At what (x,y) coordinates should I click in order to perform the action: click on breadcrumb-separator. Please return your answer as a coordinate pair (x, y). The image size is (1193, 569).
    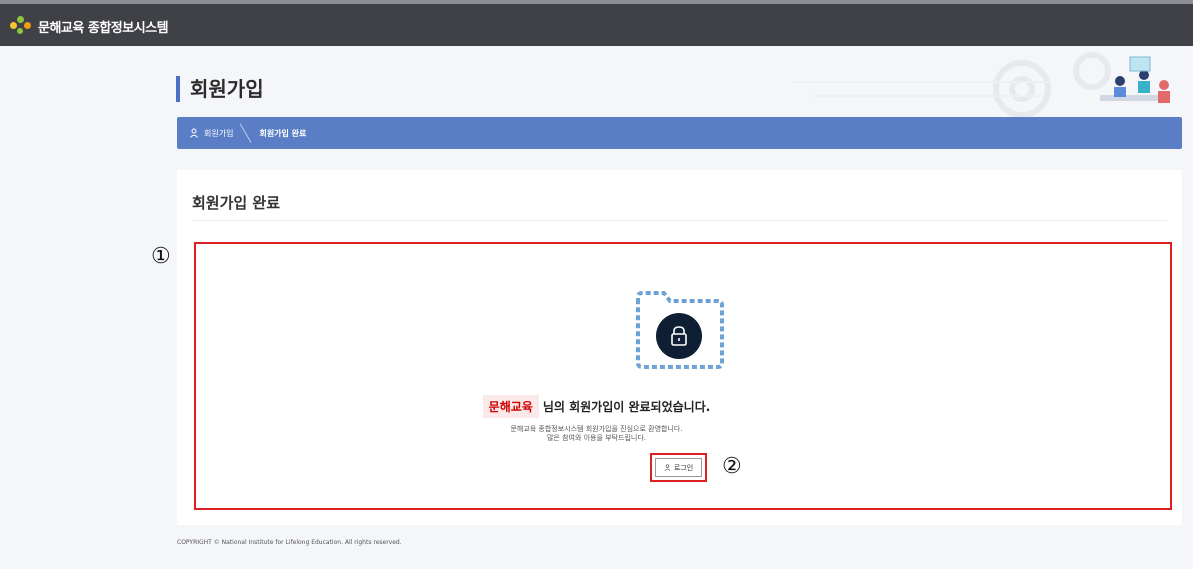
    Looking at the image, I should click on (246, 133).